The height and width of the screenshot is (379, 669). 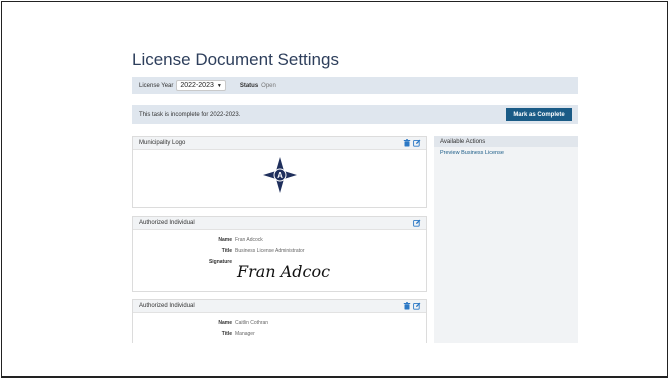 I want to click on name-value: Fran Adcock, so click(x=249, y=240).